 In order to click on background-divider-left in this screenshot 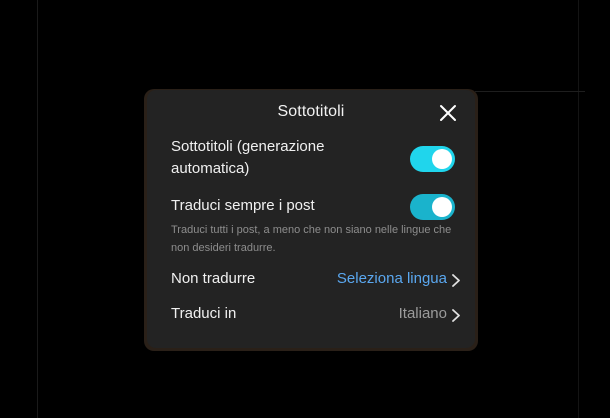, I will do `click(37, 209)`.